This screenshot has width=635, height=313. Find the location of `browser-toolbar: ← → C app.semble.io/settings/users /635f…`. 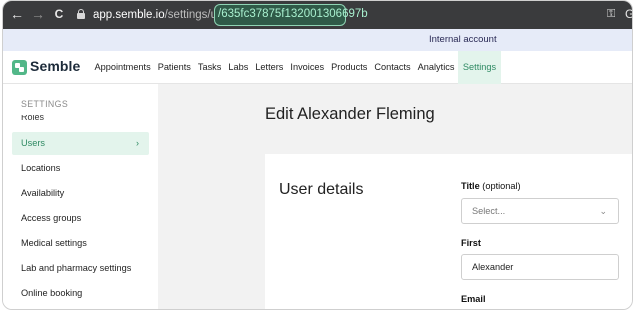

browser-toolbar: ← → C app.semble.io/settings/users /635f… is located at coordinates (317, 15).